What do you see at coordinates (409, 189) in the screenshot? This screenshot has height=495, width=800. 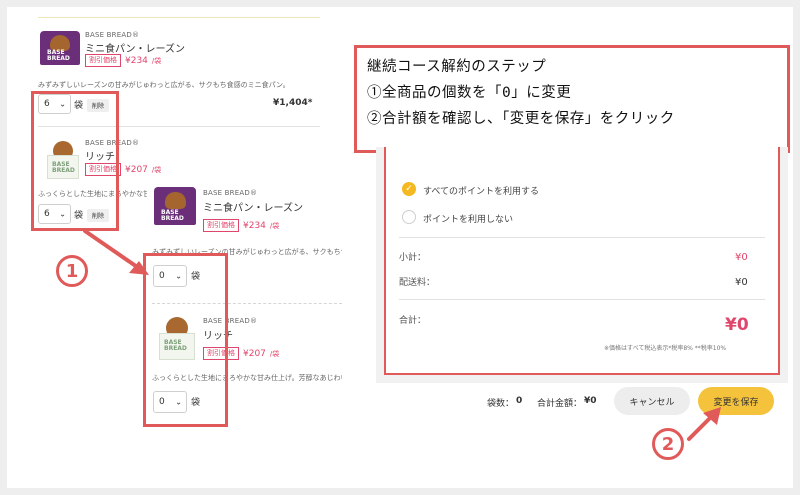 I see `radio-use-all-points: ✓` at bounding box center [409, 189].